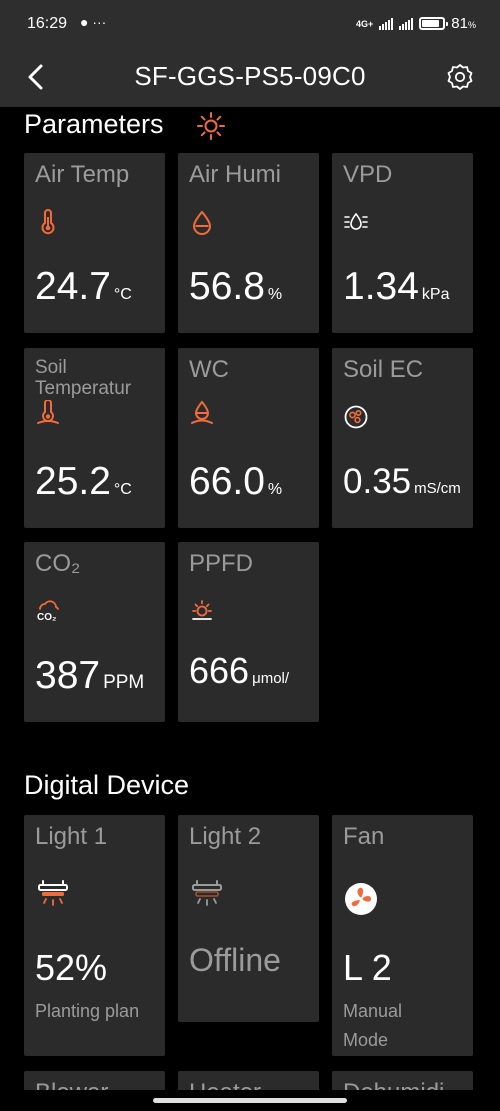  Describe the element at coordinates (94, 243) in the screenshot. I see `param-card-air-temp: Air Temp 24.7 °C` at that location.